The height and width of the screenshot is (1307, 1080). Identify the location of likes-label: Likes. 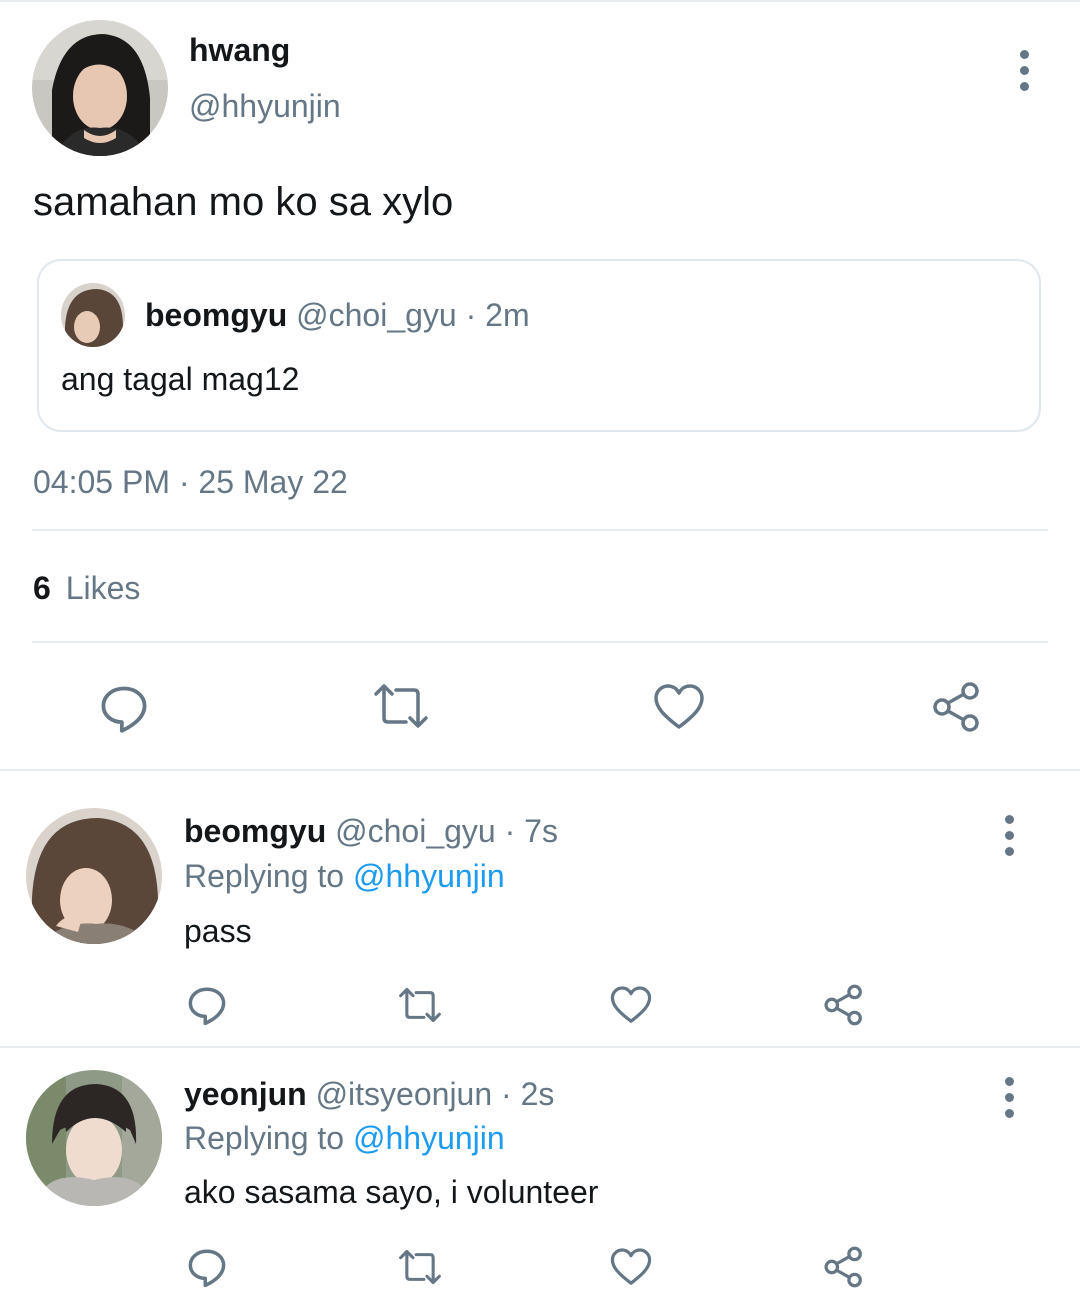
(103, 588).